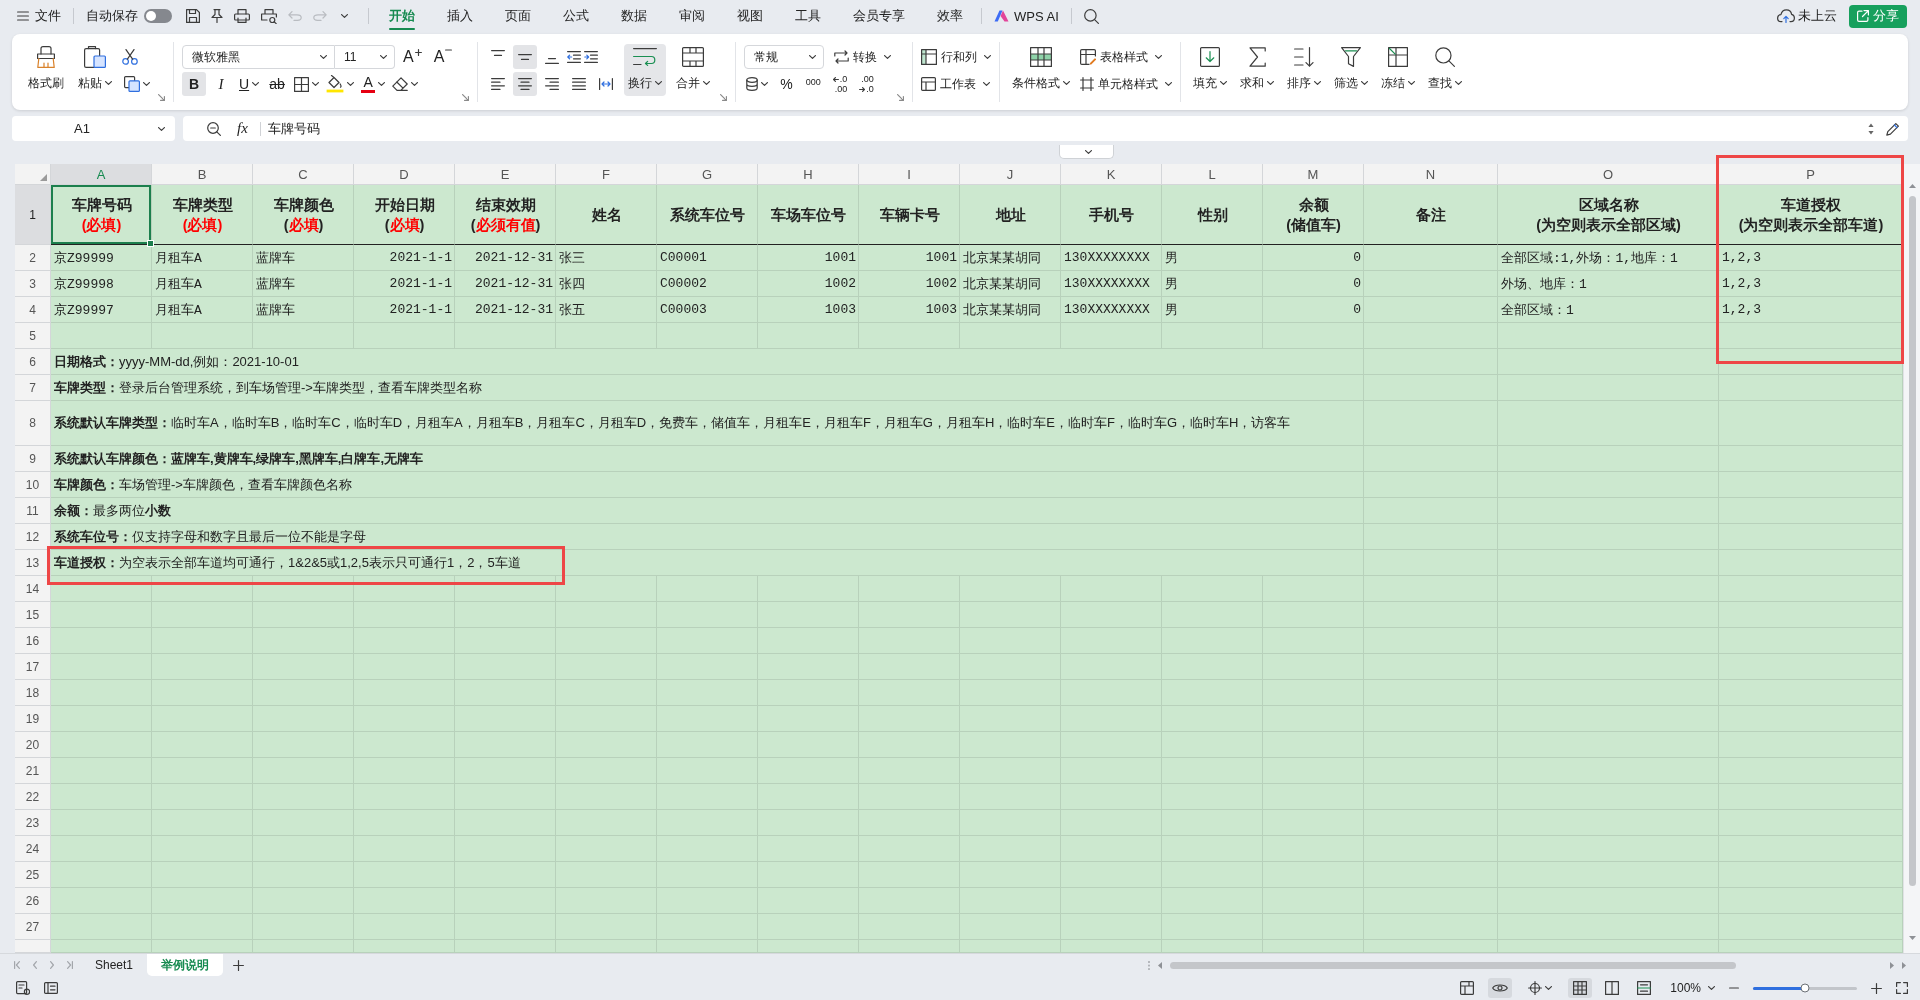 The image size is (1920, 1000). Describe the element at coordinates (269, 16) in the screenshot. I see `print-preview-icon` at that location.